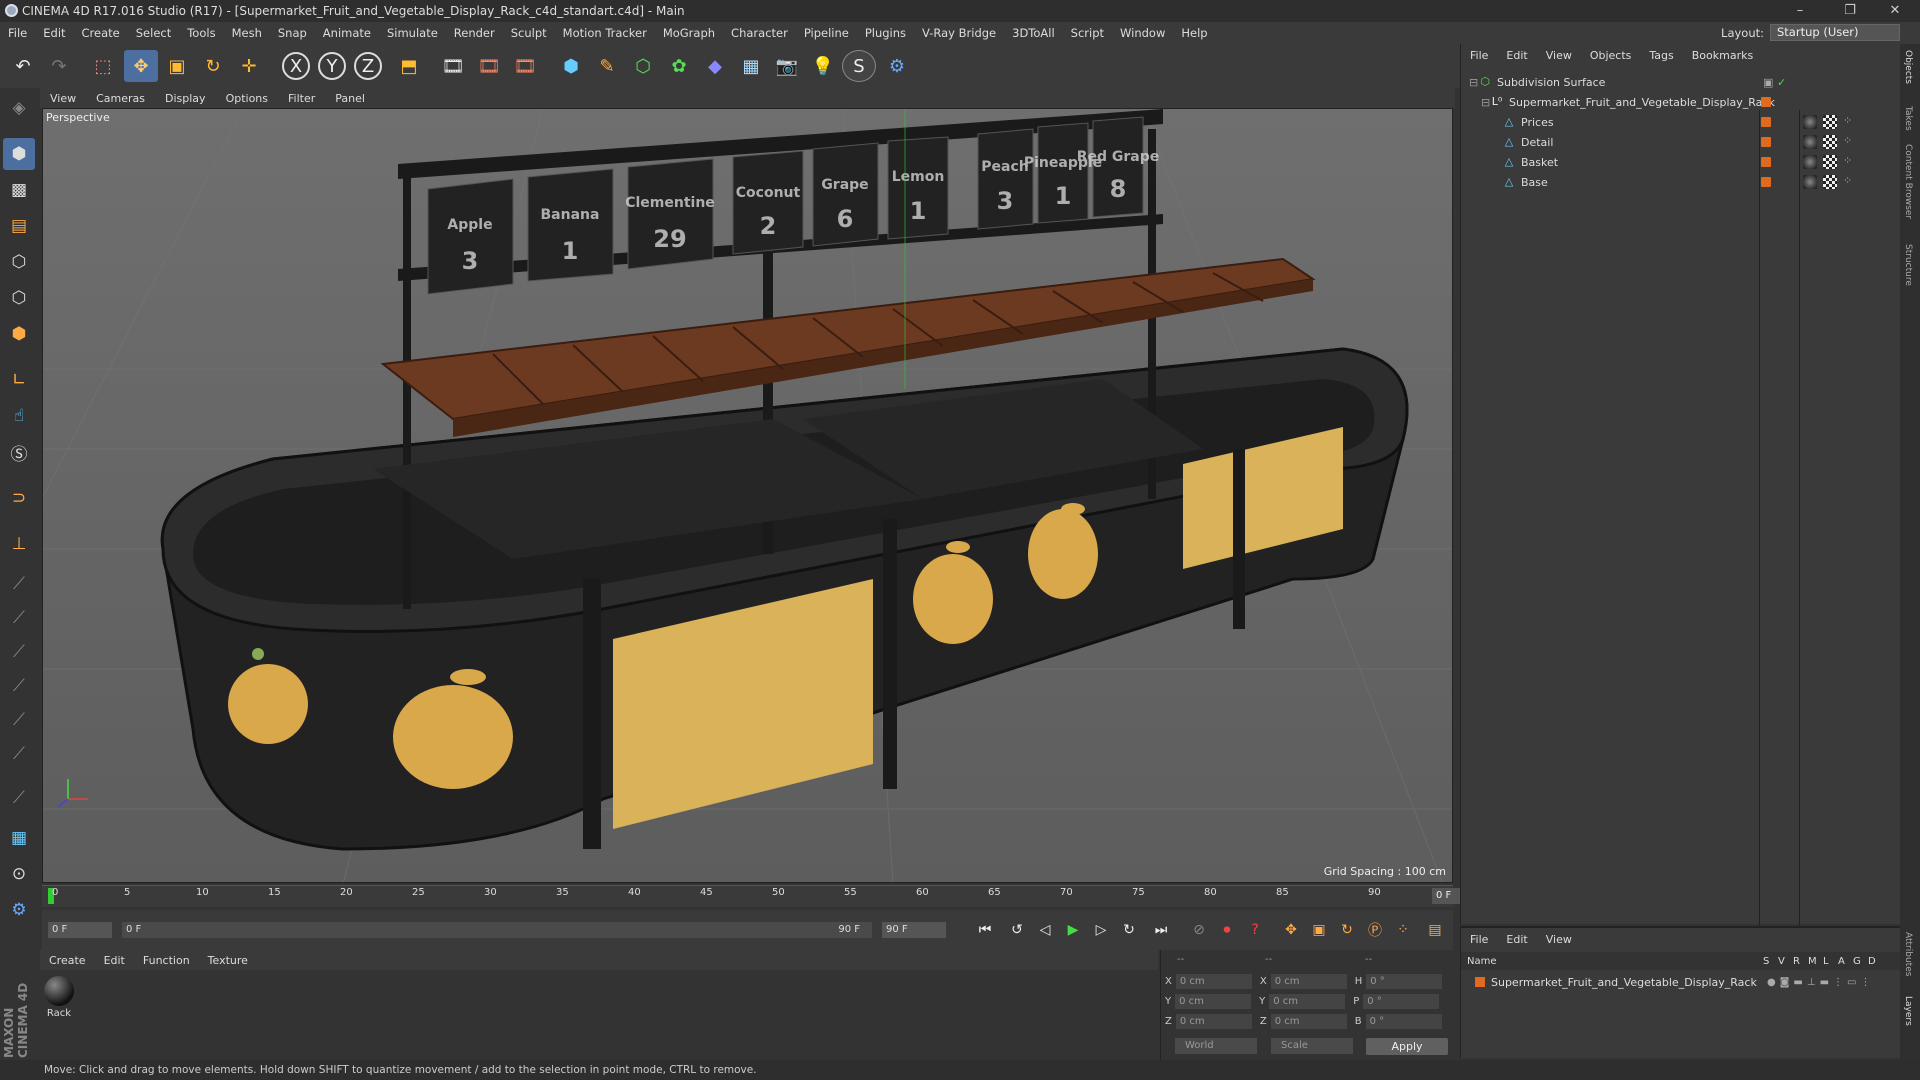 This screenshot has width=1920, height=1080. Describe the element at coordinates (497, 930) in the screenshot. I see `frame-range-slider: 0 F 90 F` at that location.